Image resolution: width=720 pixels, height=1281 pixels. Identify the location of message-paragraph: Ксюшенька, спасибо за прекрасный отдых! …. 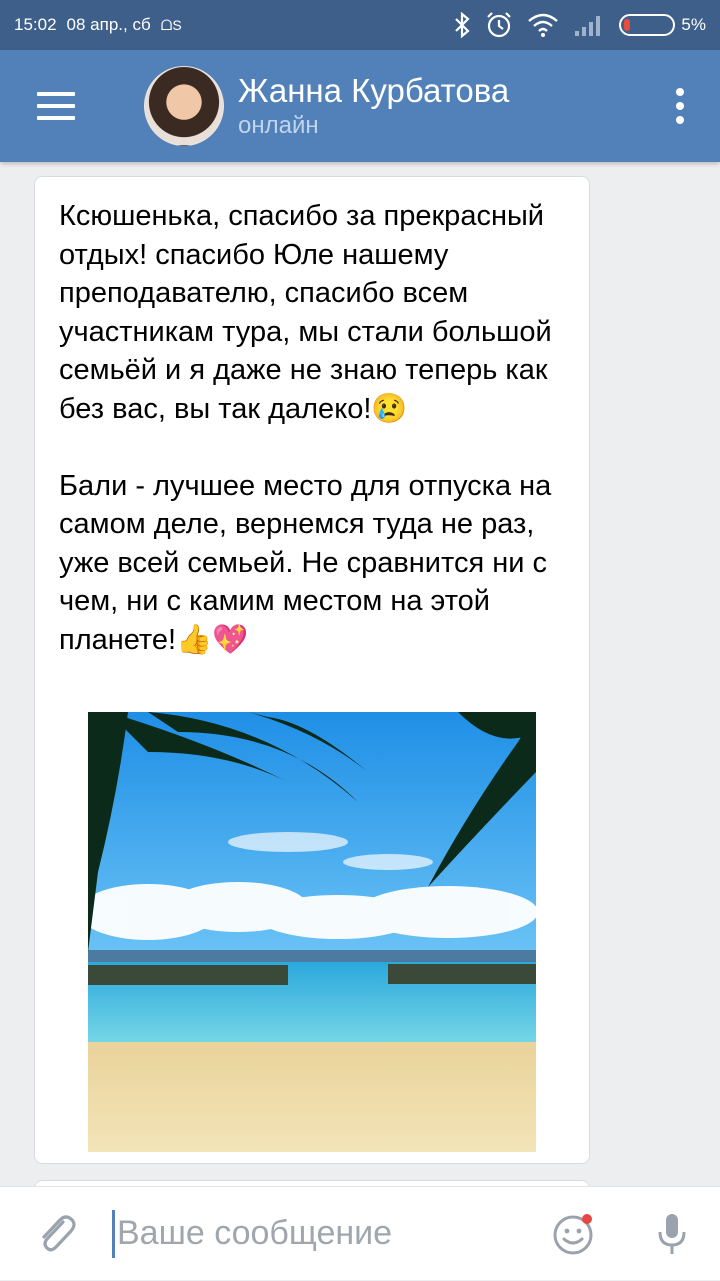
(305, 312).